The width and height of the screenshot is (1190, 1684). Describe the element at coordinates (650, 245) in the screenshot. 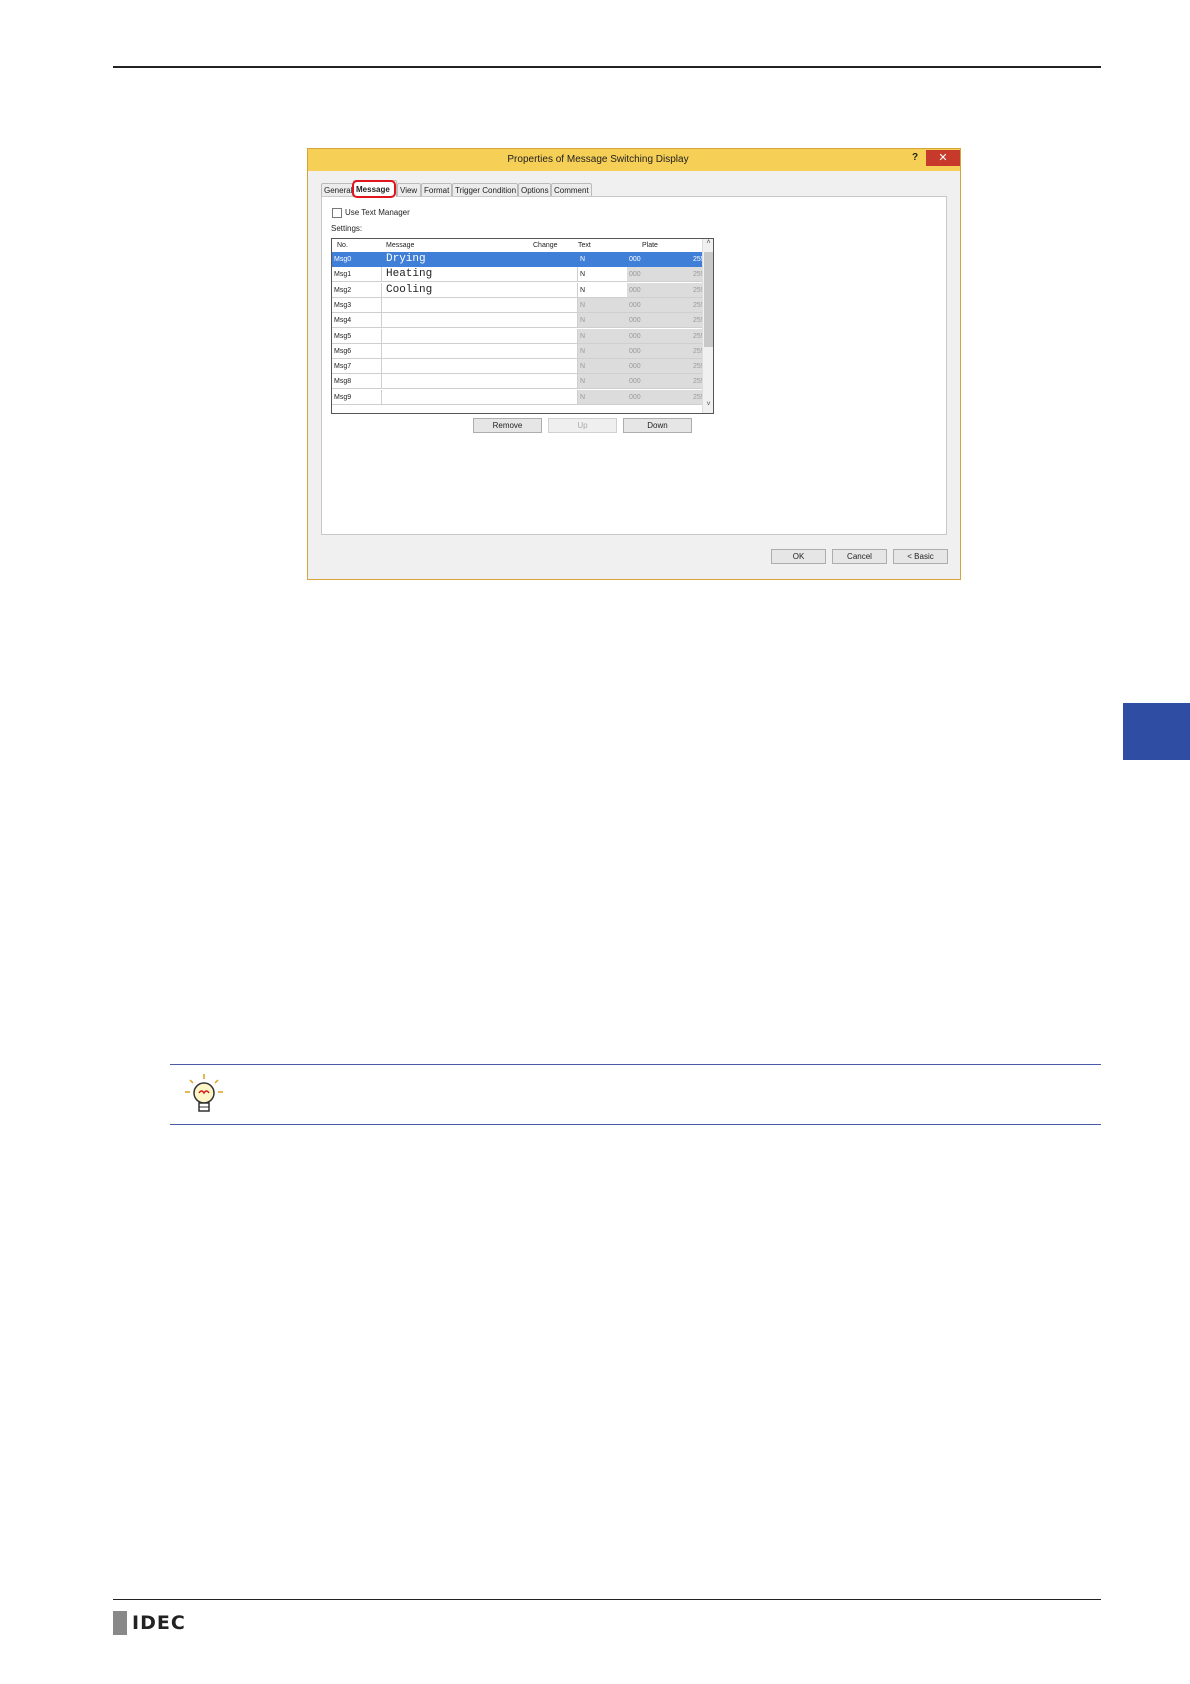

I see `col-plate: Plate` at that location.